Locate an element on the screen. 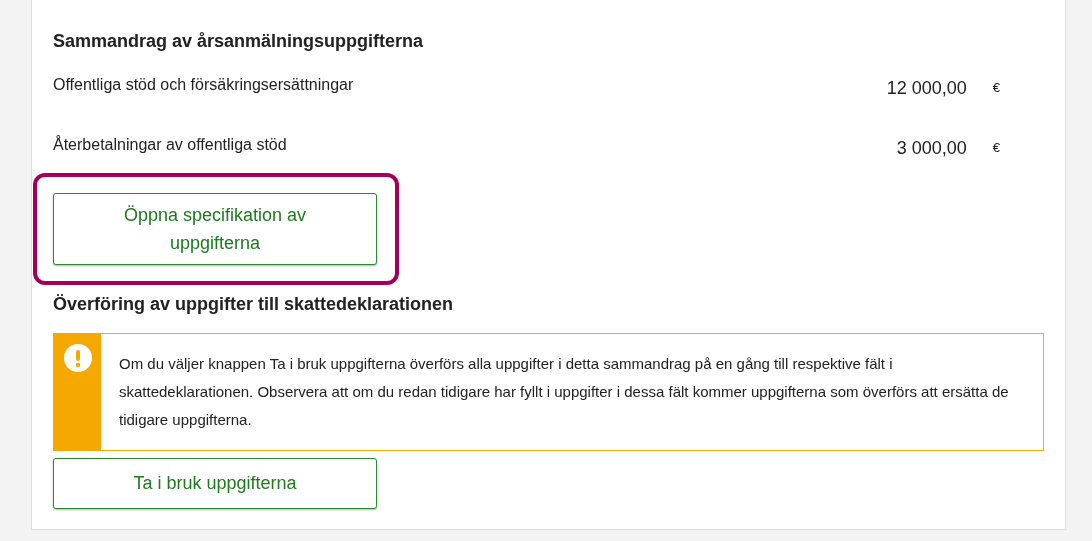 The image size is (1092, 541). notice-text: Om du väljer knappen Ta i bruk uppgifterna överförs alla uppgifter i detta sammandrag på en gång till respektive fält i skattedeklarationen. Observera att om du redan tidigare har fyllt i uppgifter i dessa fält kommer uppgifterna som överförs att ersätta de tidigare uppgifterna. is located at coordinates (564, 392).